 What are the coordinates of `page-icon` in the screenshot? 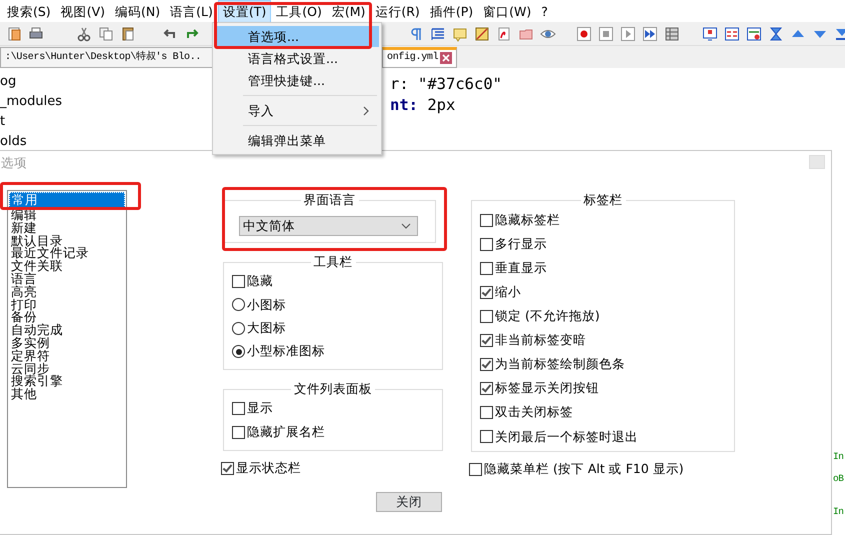 It's located at (14, 34).